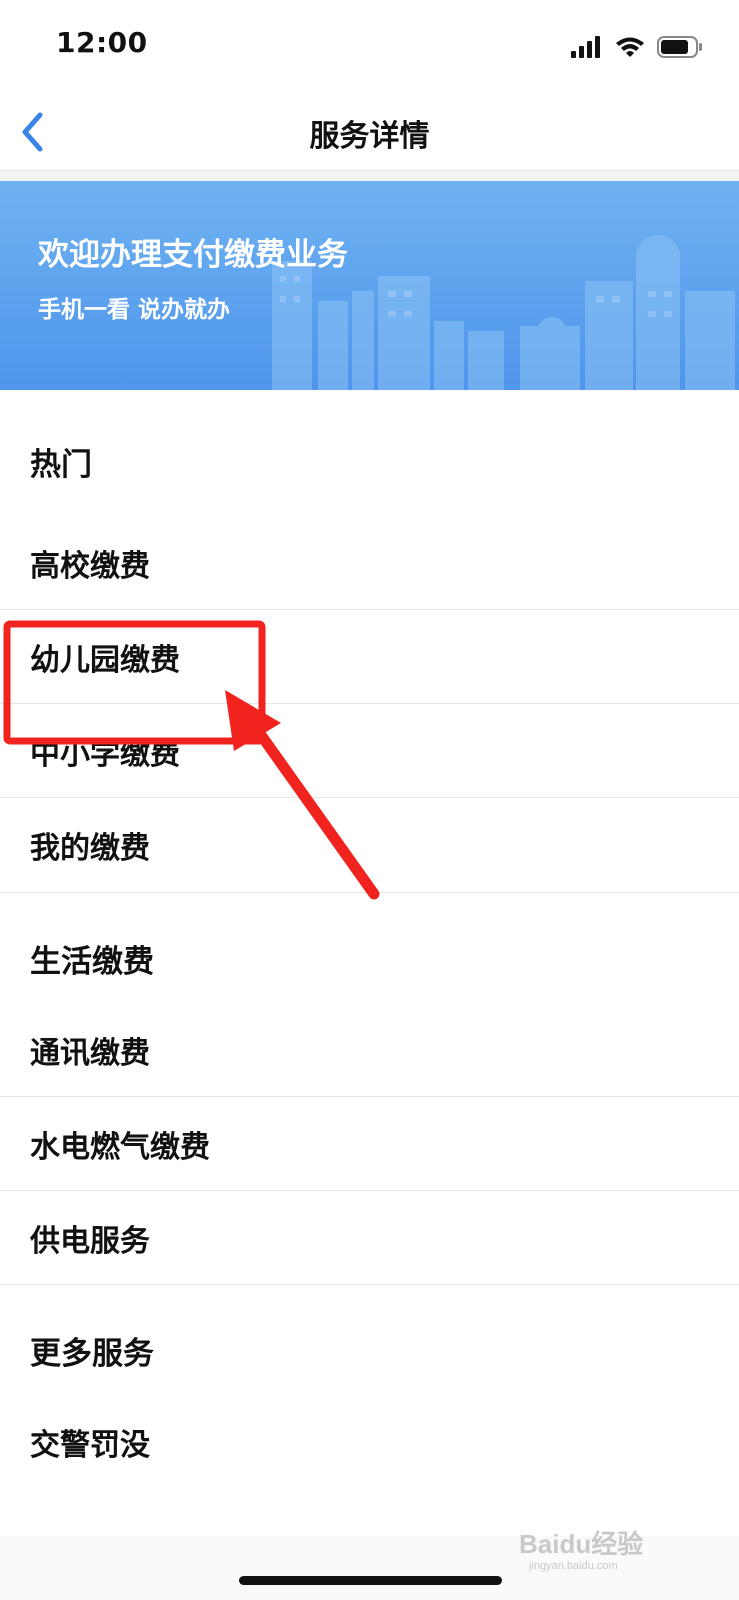 The height and width of the screenshot is (1600, 739). I want to click on group-title-hot: 热门, so click(61, 465).